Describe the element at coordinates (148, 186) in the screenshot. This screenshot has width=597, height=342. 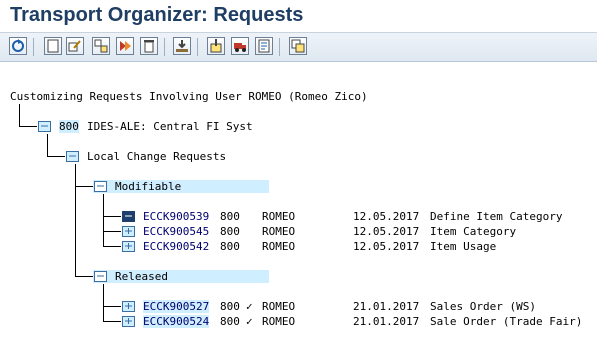
I see `modifiable-node: Modifiable` at that location.